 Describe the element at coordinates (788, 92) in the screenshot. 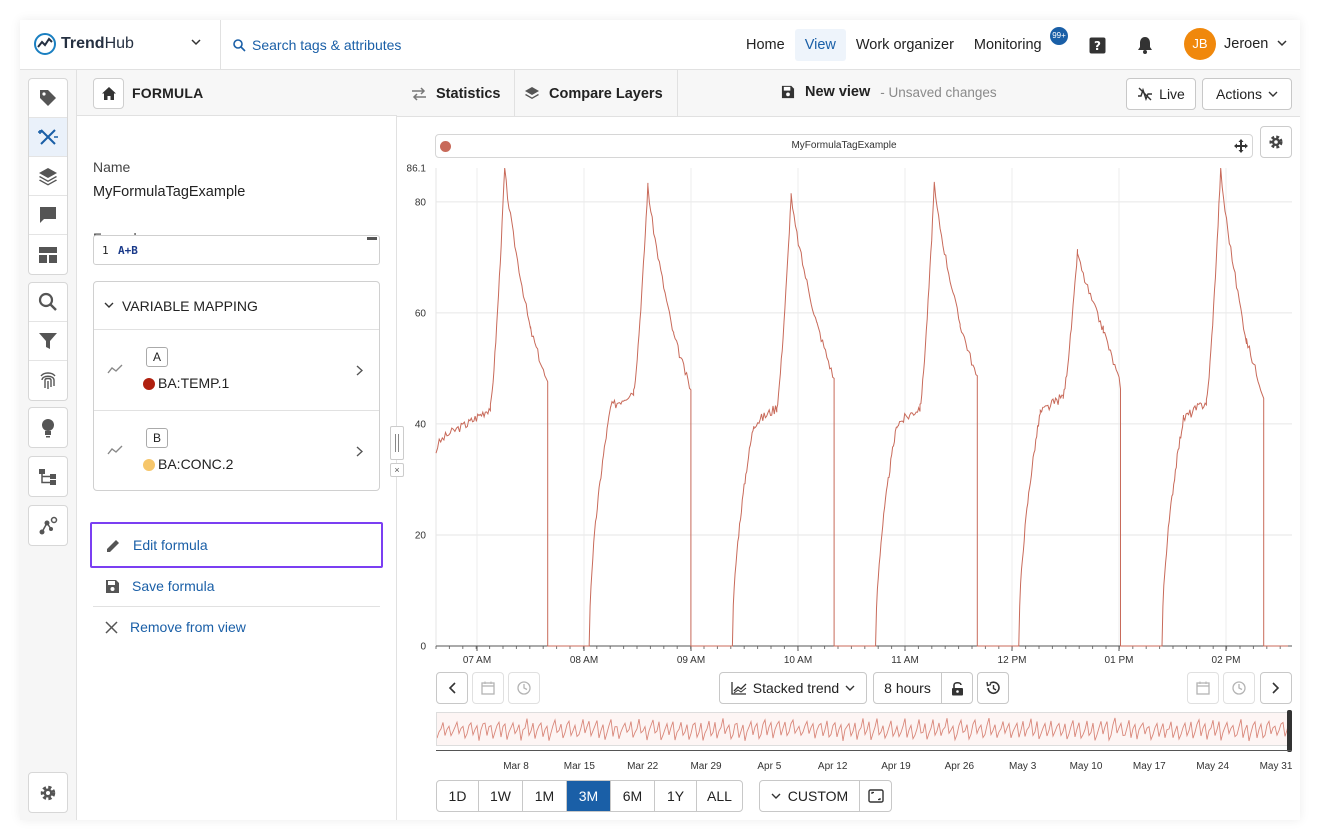

I see `save-icon` at that location.